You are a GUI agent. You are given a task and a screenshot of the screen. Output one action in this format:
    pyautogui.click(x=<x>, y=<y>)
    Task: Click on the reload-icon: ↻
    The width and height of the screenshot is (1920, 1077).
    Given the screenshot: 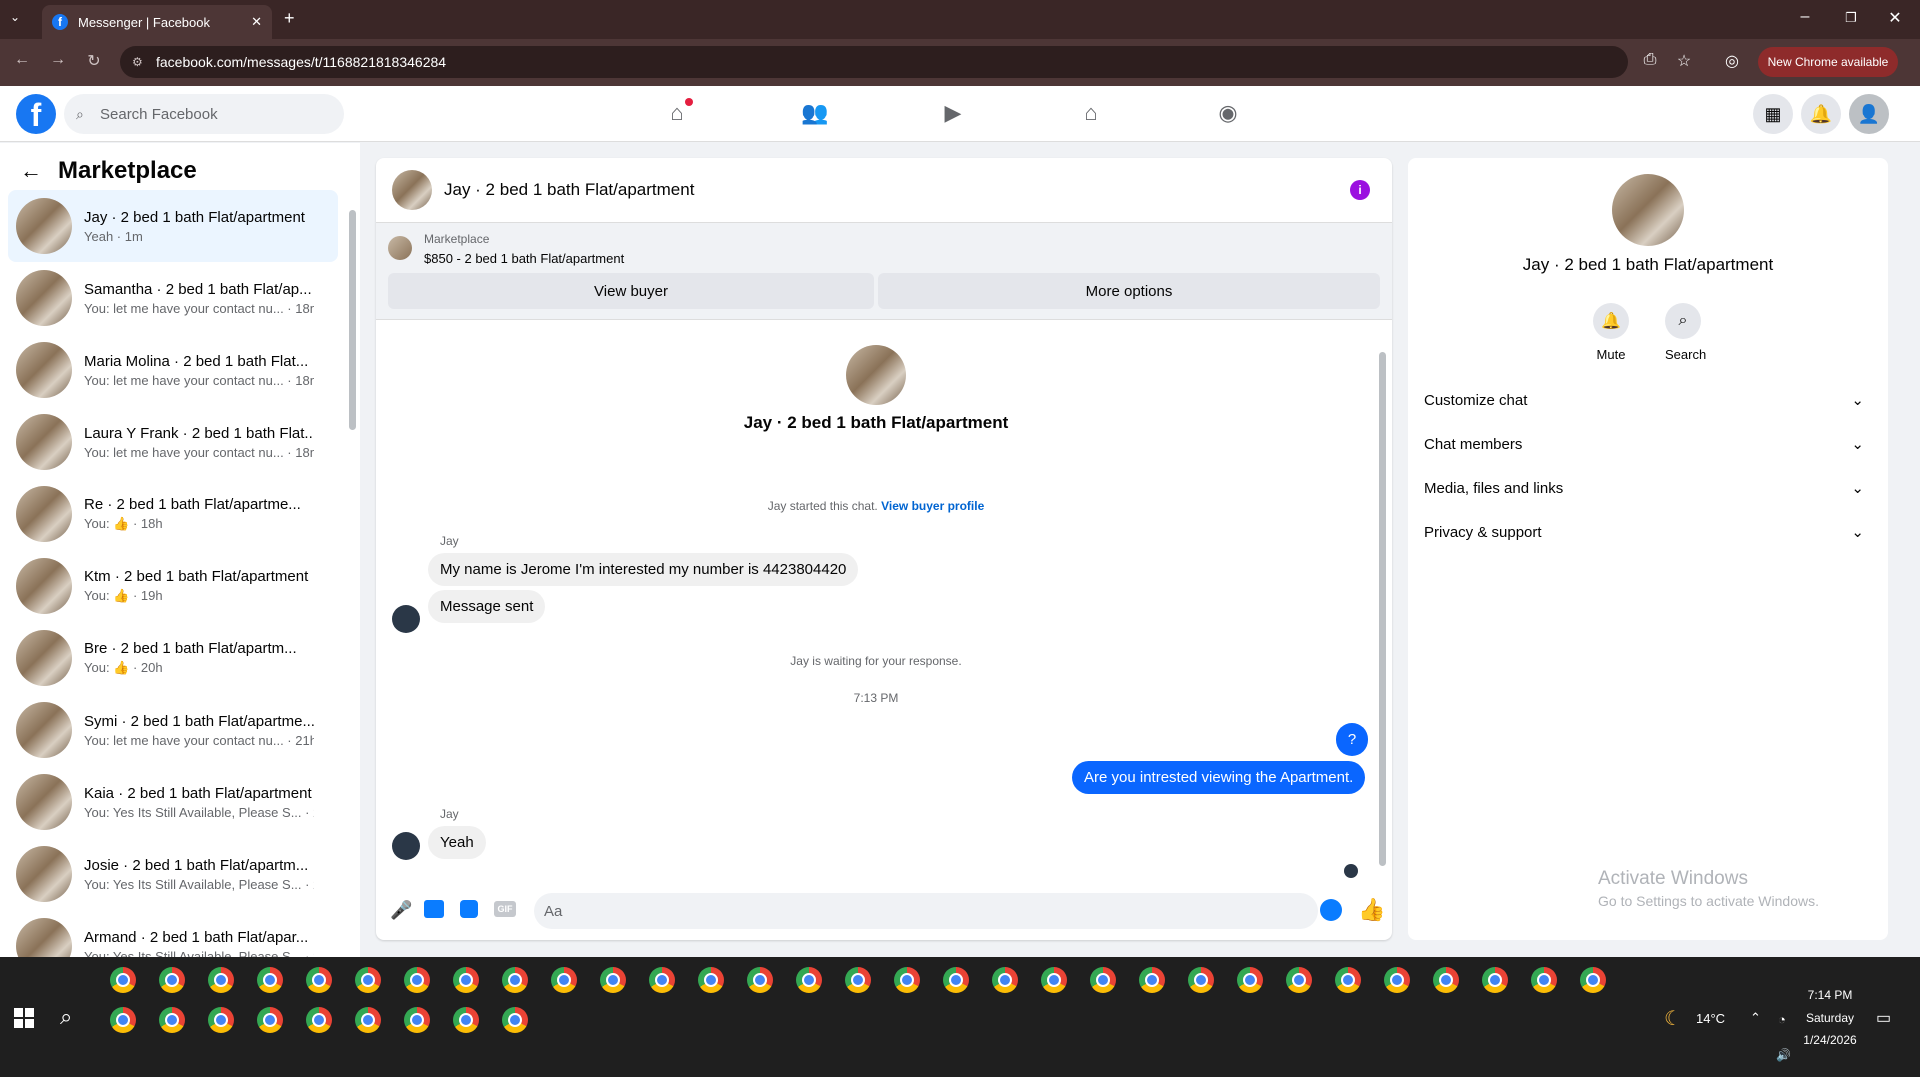 What is the action you would take?
    pyautogui.click(x=94, y=61)
    